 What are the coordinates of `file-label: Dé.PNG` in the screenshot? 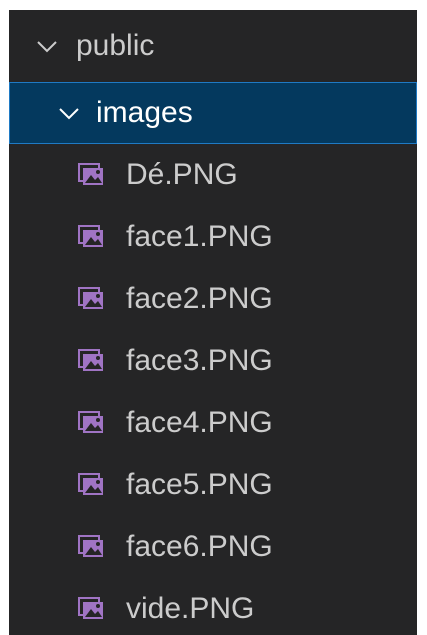 It's located at (182, 174).